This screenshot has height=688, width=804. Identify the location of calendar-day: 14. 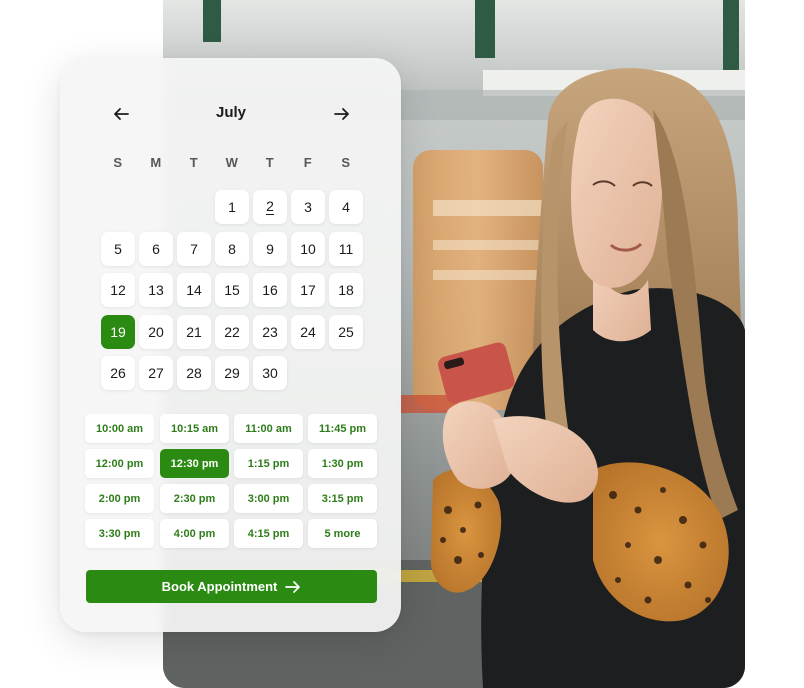
(194, 290).